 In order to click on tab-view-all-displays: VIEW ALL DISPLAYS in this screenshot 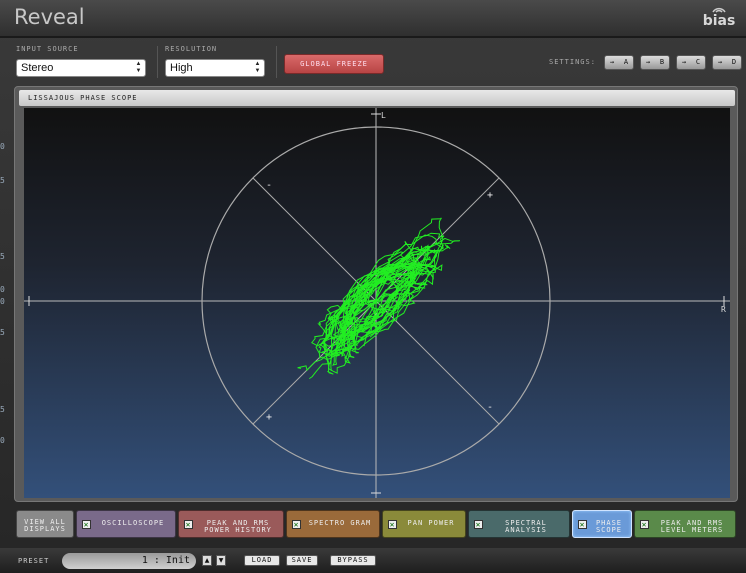, I will do `click(45, 524)`.